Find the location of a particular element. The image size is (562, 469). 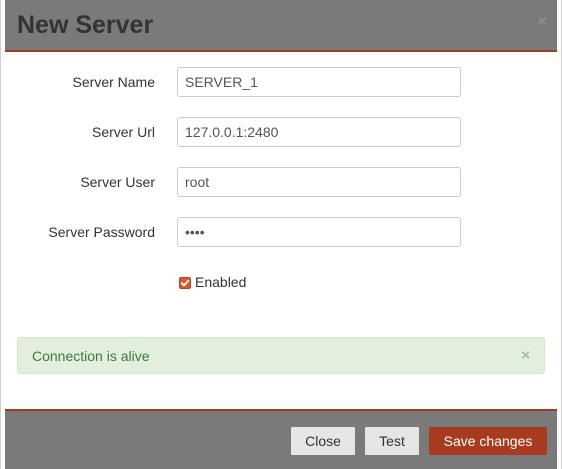

dialog-footer: Close Test Save changes is located at coordinates (281, 439).